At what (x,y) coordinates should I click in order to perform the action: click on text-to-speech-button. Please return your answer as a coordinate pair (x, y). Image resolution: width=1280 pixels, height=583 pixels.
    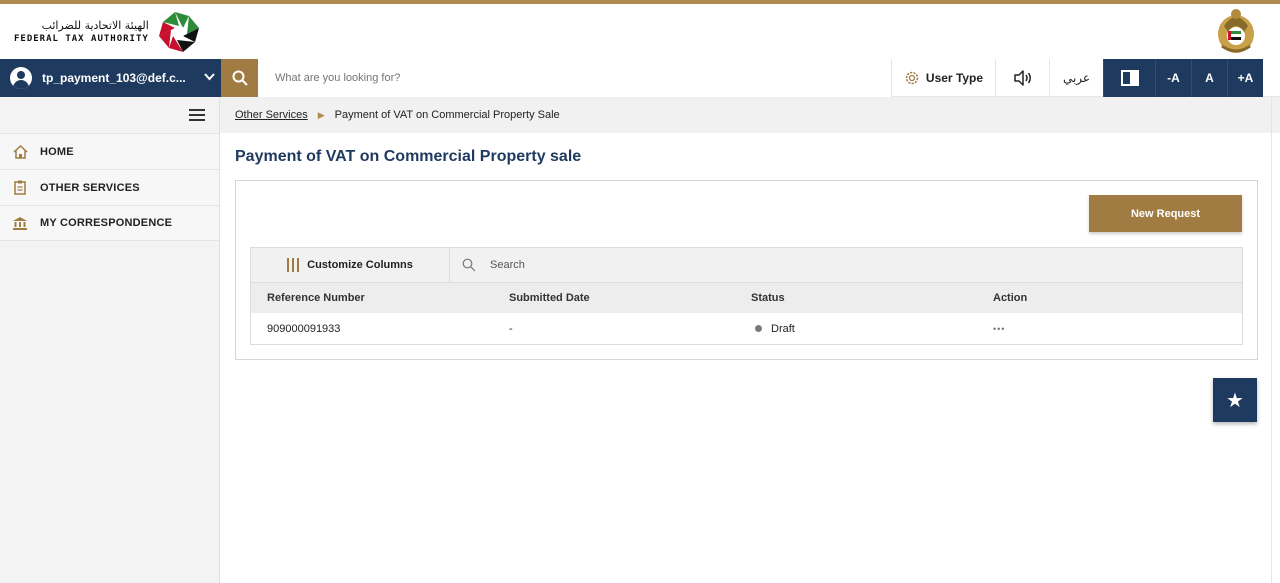
    Looking at the image, I should click on (1022, 78).